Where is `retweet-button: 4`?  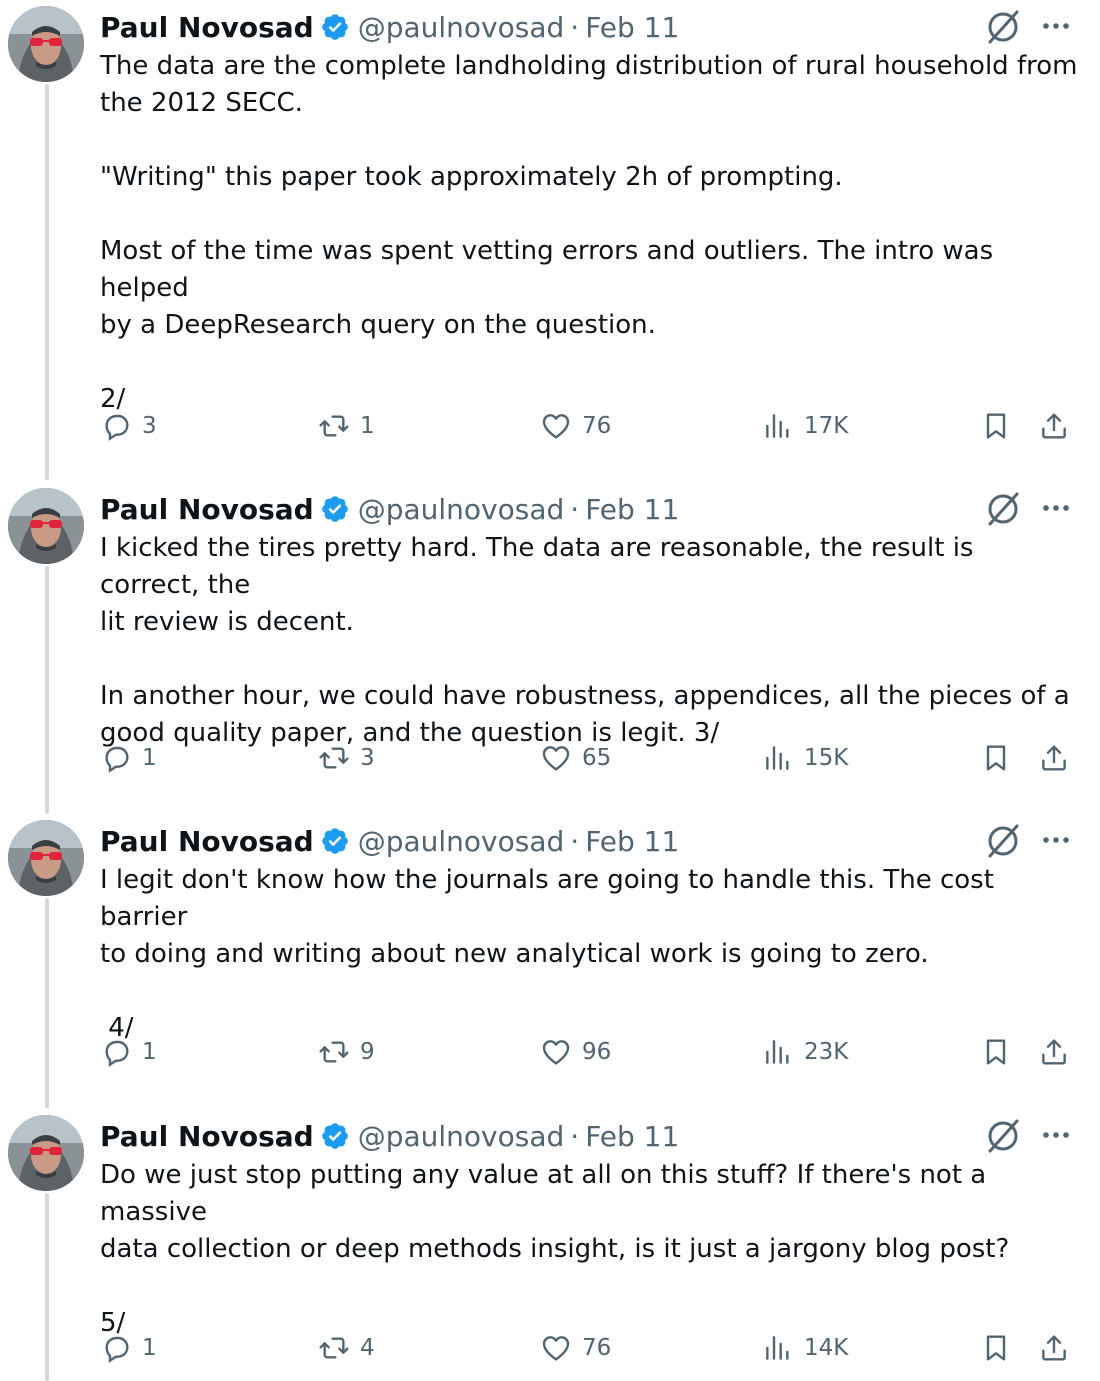 retweet-button: 4 is located at coordinates (346, 1348).